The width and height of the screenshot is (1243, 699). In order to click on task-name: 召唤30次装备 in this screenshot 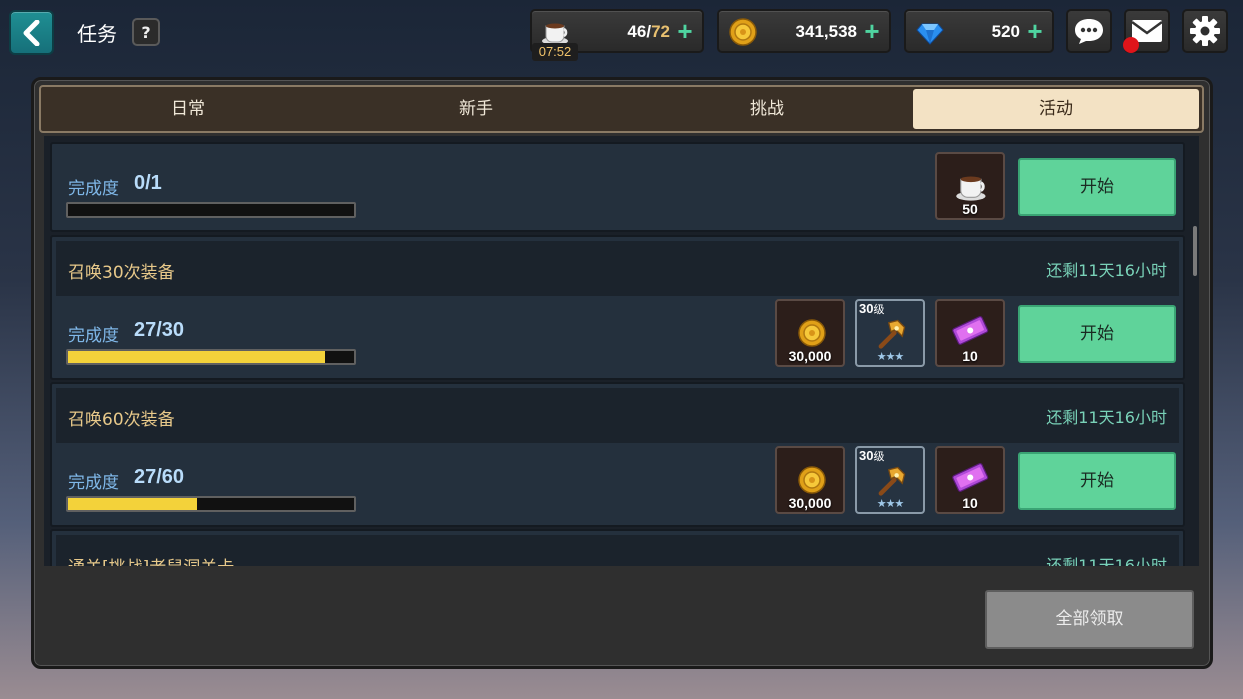, I will do `click(121, 273)`.